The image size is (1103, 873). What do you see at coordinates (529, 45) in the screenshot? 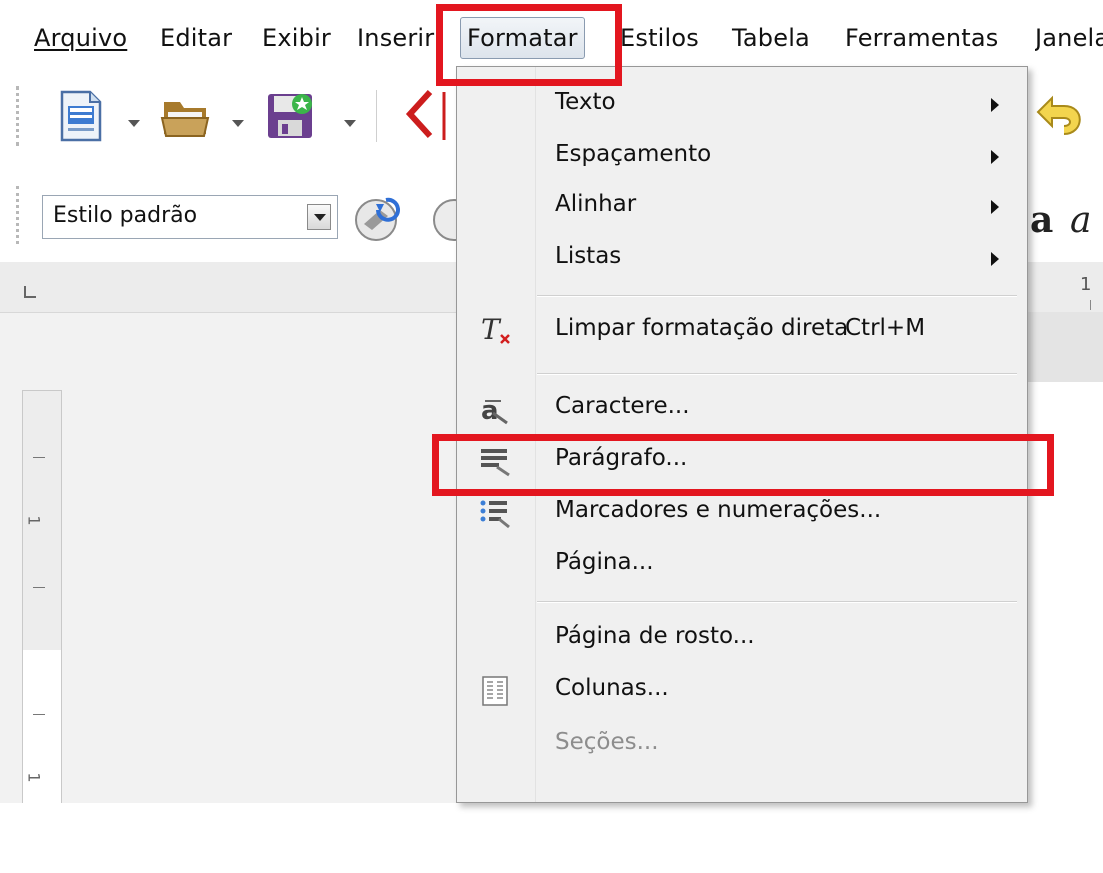
I see `highlight-box-formatar` at bounding box center [529, 45].